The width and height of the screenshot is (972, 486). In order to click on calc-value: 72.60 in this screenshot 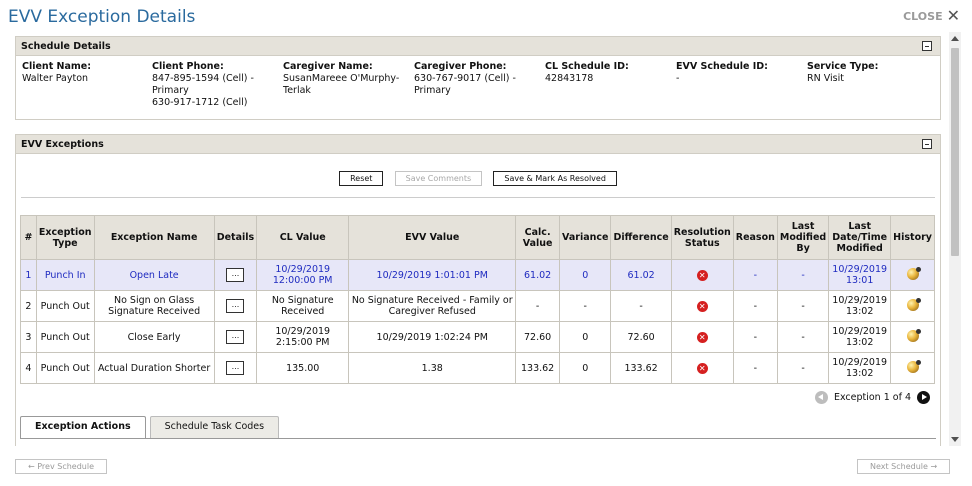, I will do `click(538, 337)`.